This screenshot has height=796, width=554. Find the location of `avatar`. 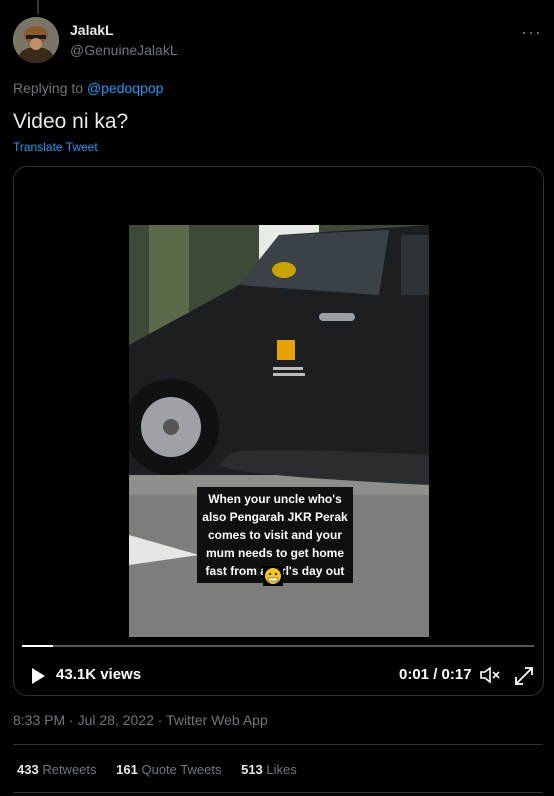

avatar is located at coordinates (36, 40).